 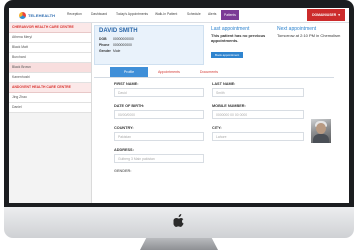 What do you see at coordinates (224, 84) in the screenshot?
I see `last-name-label: LAST NAME:` at bounding box center [224, 84].